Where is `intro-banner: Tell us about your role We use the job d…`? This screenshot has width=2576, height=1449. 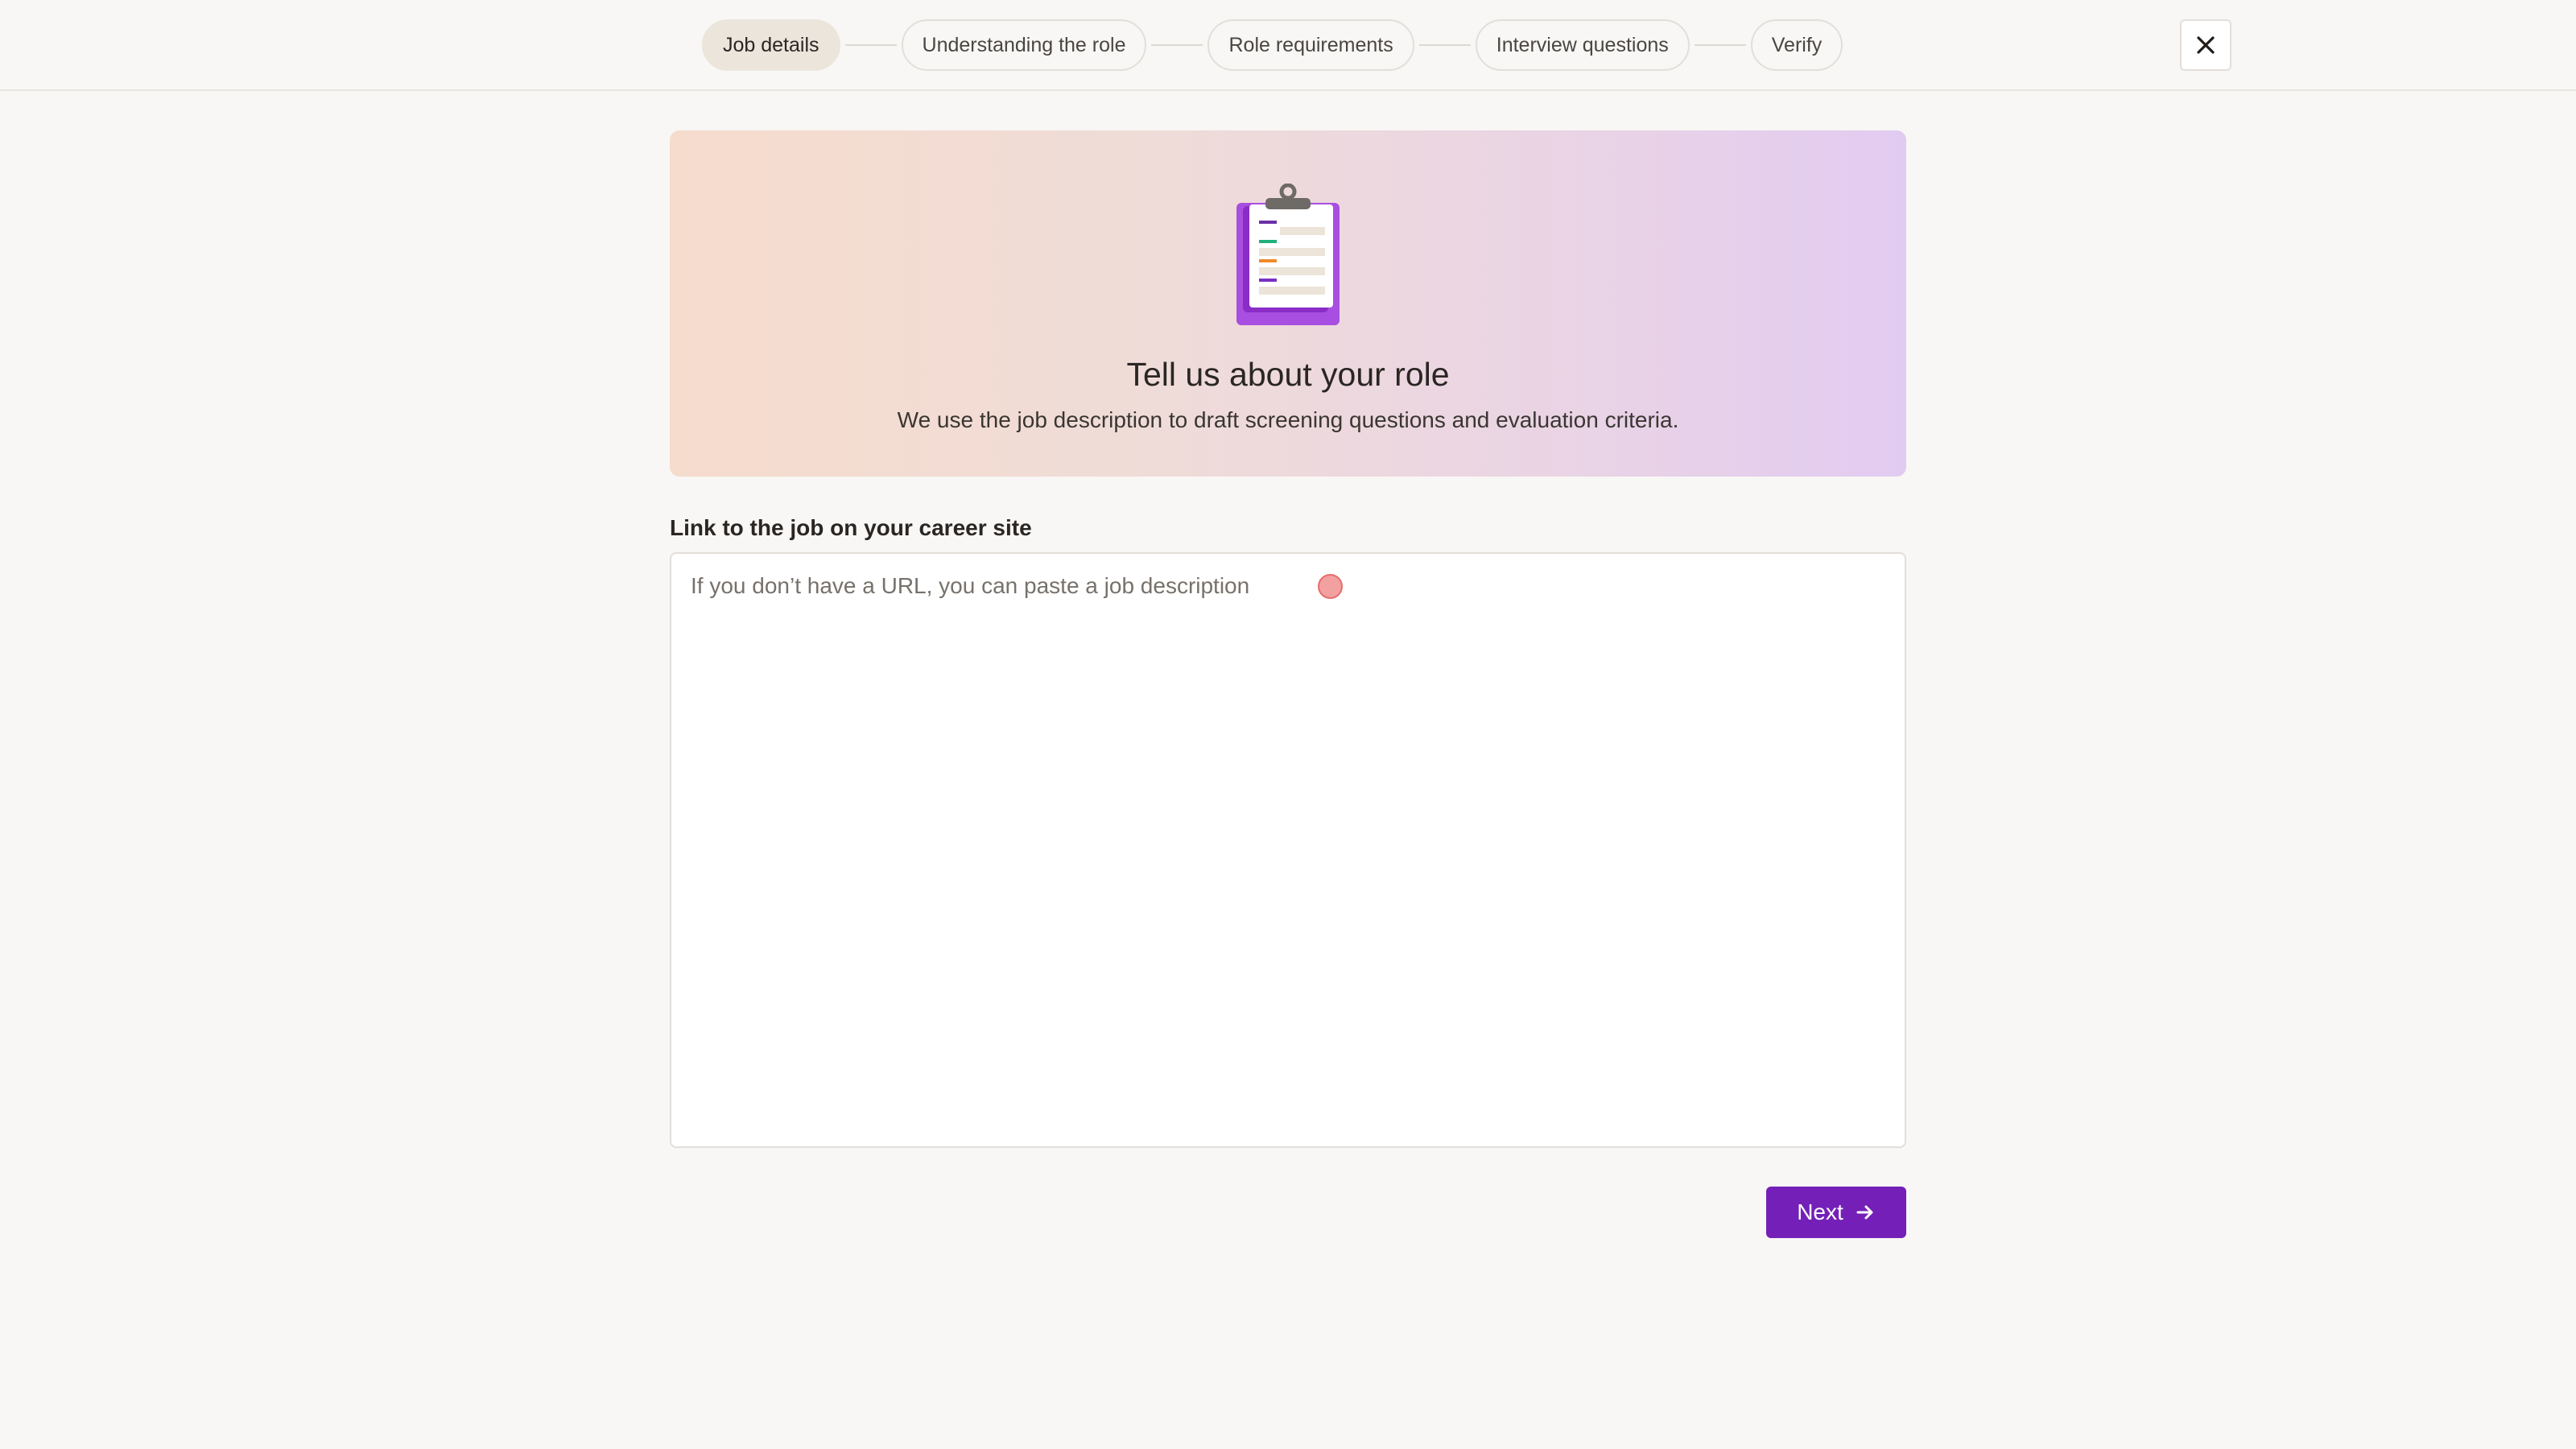
intro-banner: Tell us about your role We use the job d… is located at coordinates (1288, 303).